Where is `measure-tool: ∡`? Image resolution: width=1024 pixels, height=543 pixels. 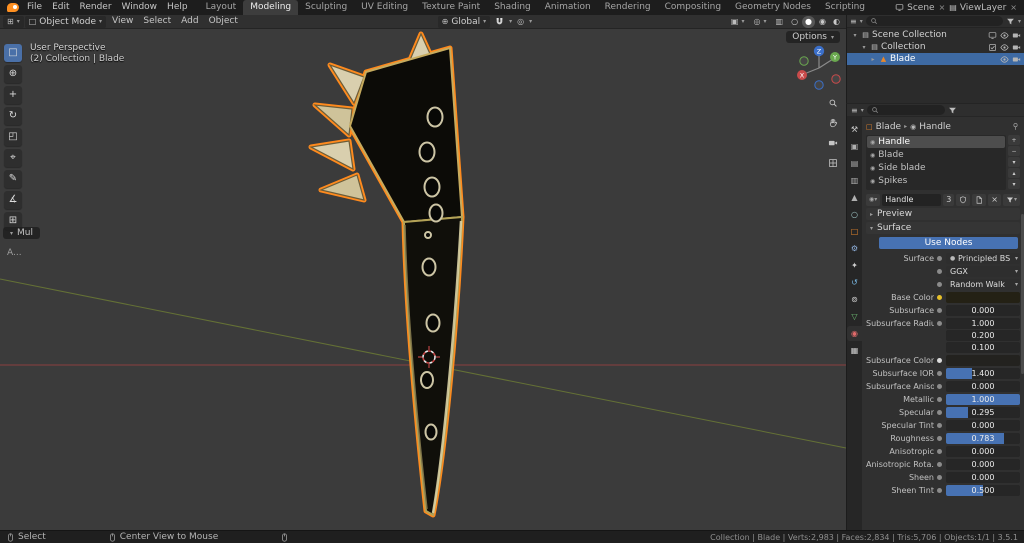 measure-tool: ∡ is located at coordinates (13, 200).